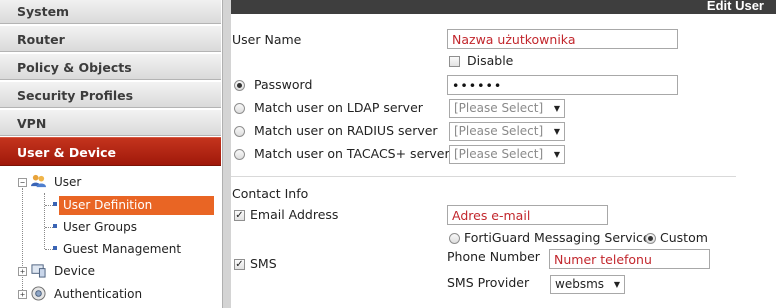 The width and height of the screenshot is (776, 308). Describe the element at coordinates (239, 264) in the screenshot. I see `sms-checkbox: ✓` at that location.